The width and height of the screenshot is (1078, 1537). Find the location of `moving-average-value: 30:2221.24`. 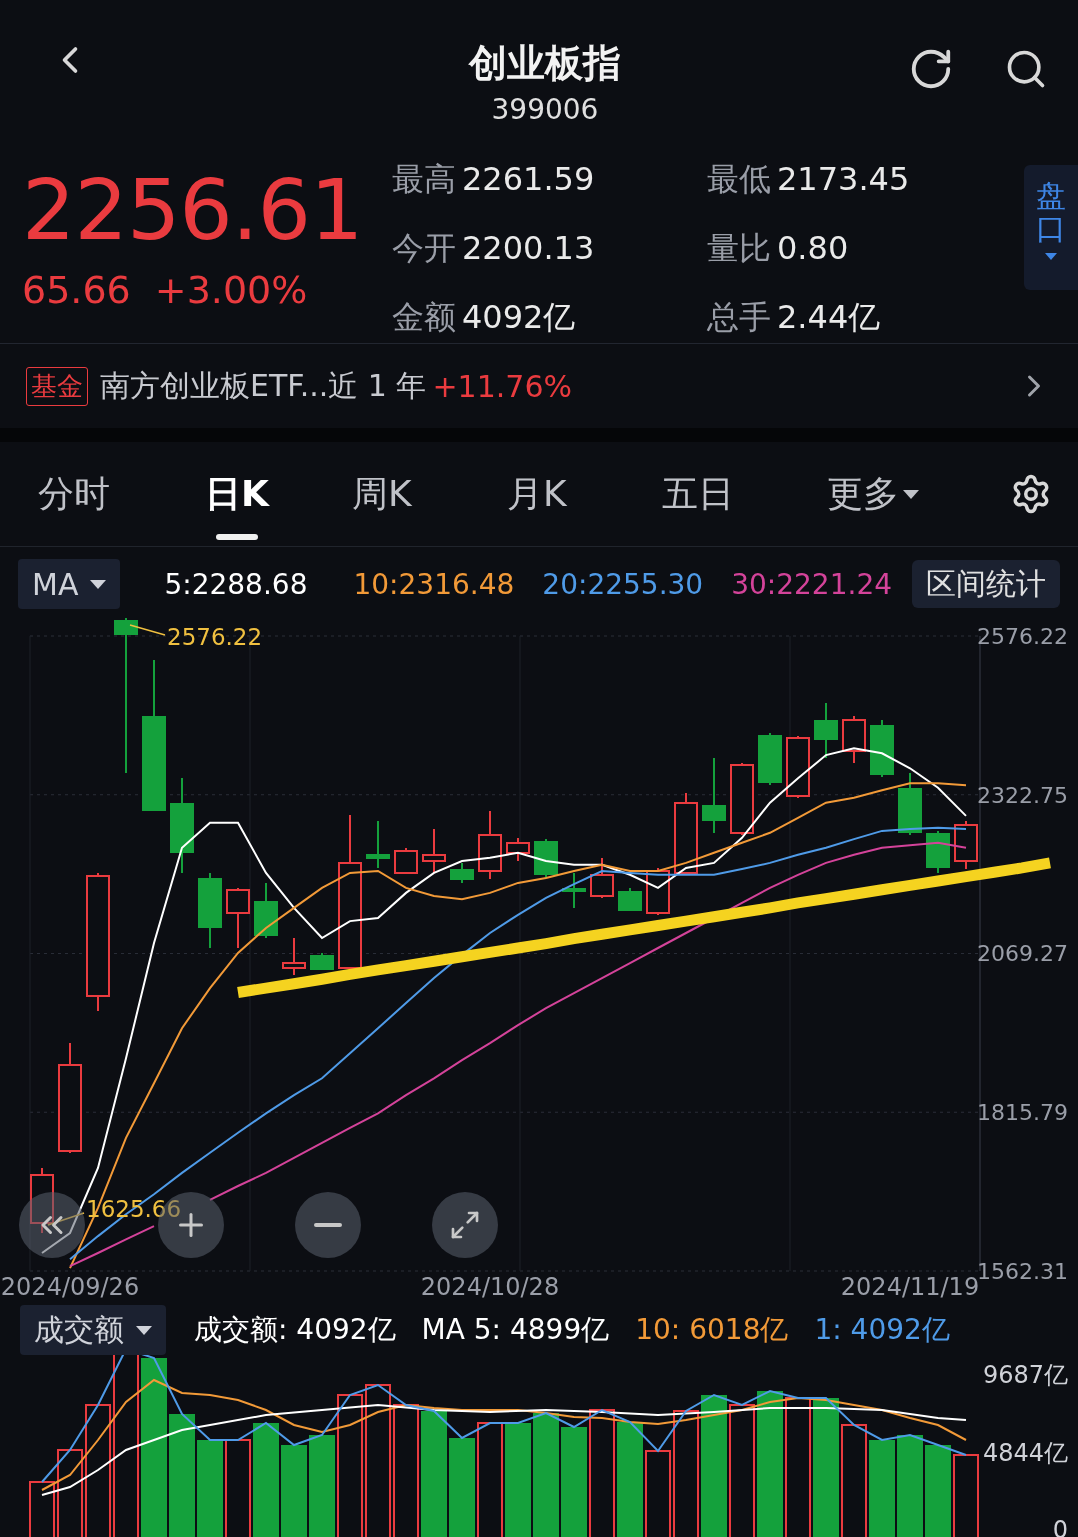

moving-average-value: 30:2221.24 is located at coordinates (812, 584).